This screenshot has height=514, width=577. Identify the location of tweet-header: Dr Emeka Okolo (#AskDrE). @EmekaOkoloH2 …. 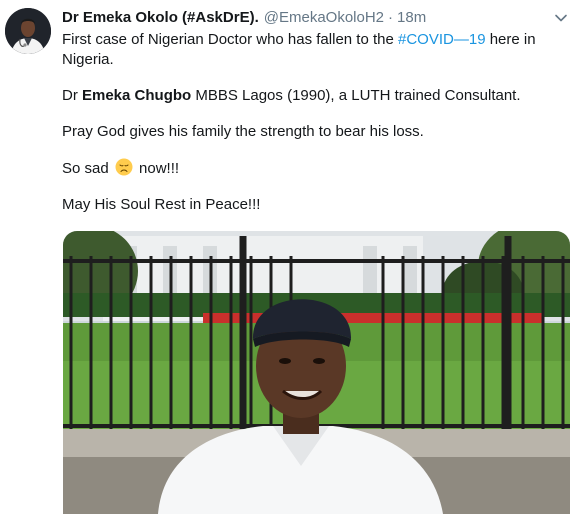
(312, 18).